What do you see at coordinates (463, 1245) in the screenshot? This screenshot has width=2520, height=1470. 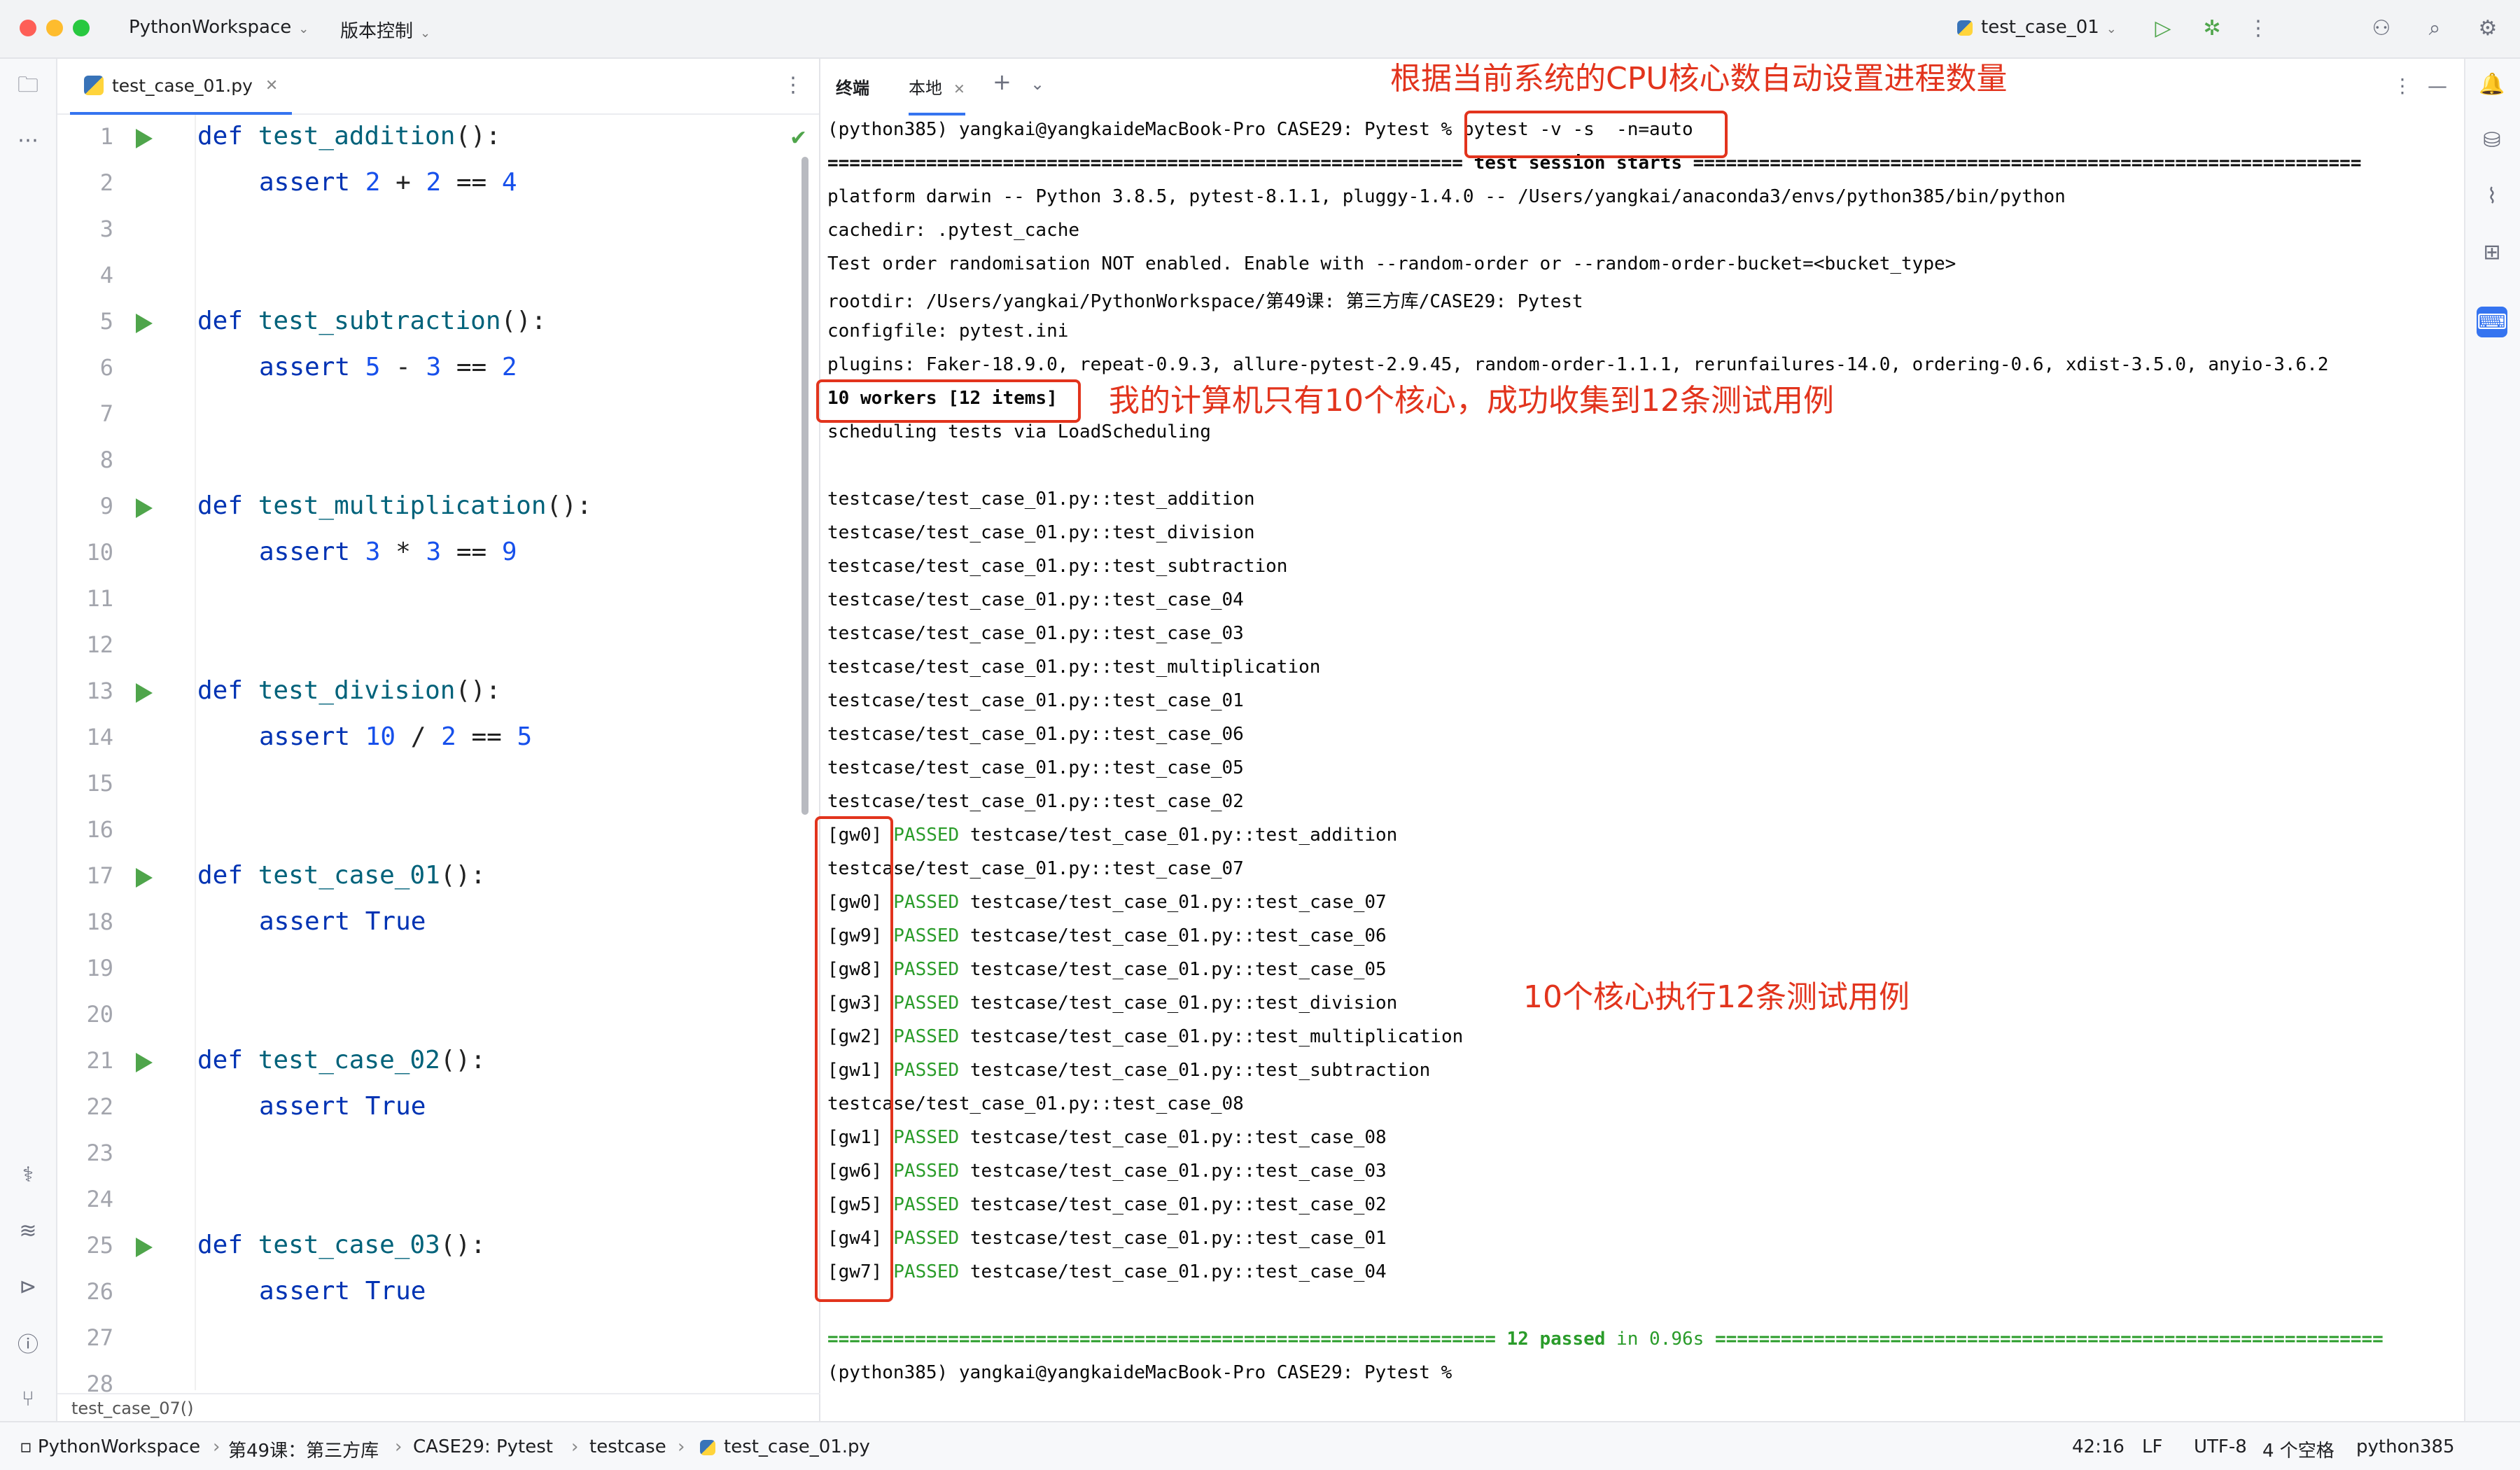 I see `code-punct: ():` at bounding box center [463, 1245].